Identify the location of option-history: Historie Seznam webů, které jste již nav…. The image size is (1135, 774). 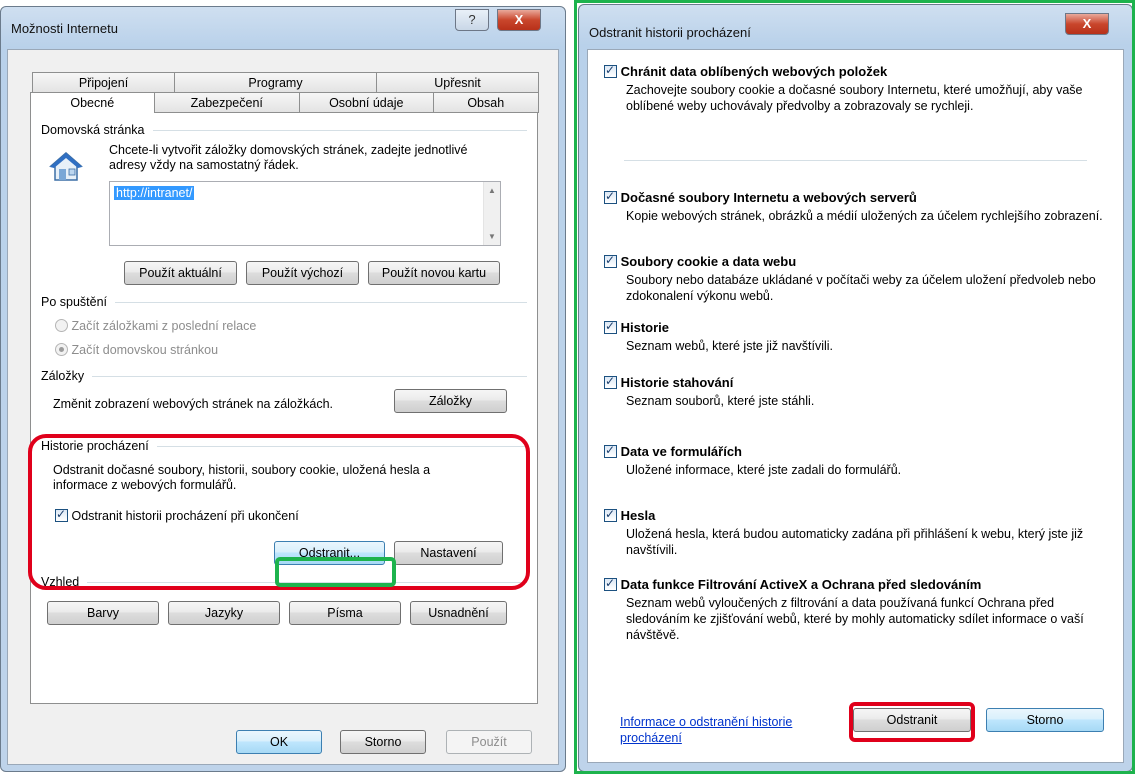
(855, 336).